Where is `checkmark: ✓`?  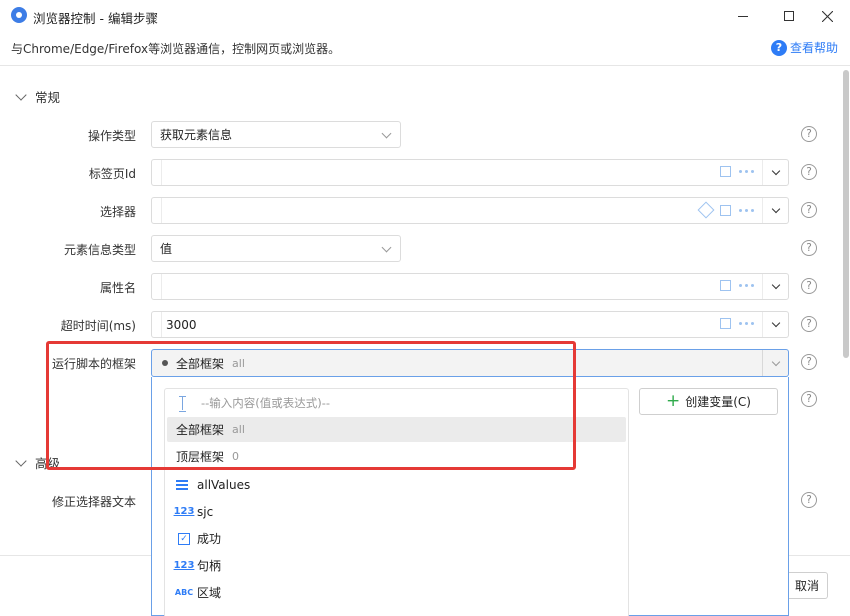
checkmark: ✓ is located at coordinates (184, 538).